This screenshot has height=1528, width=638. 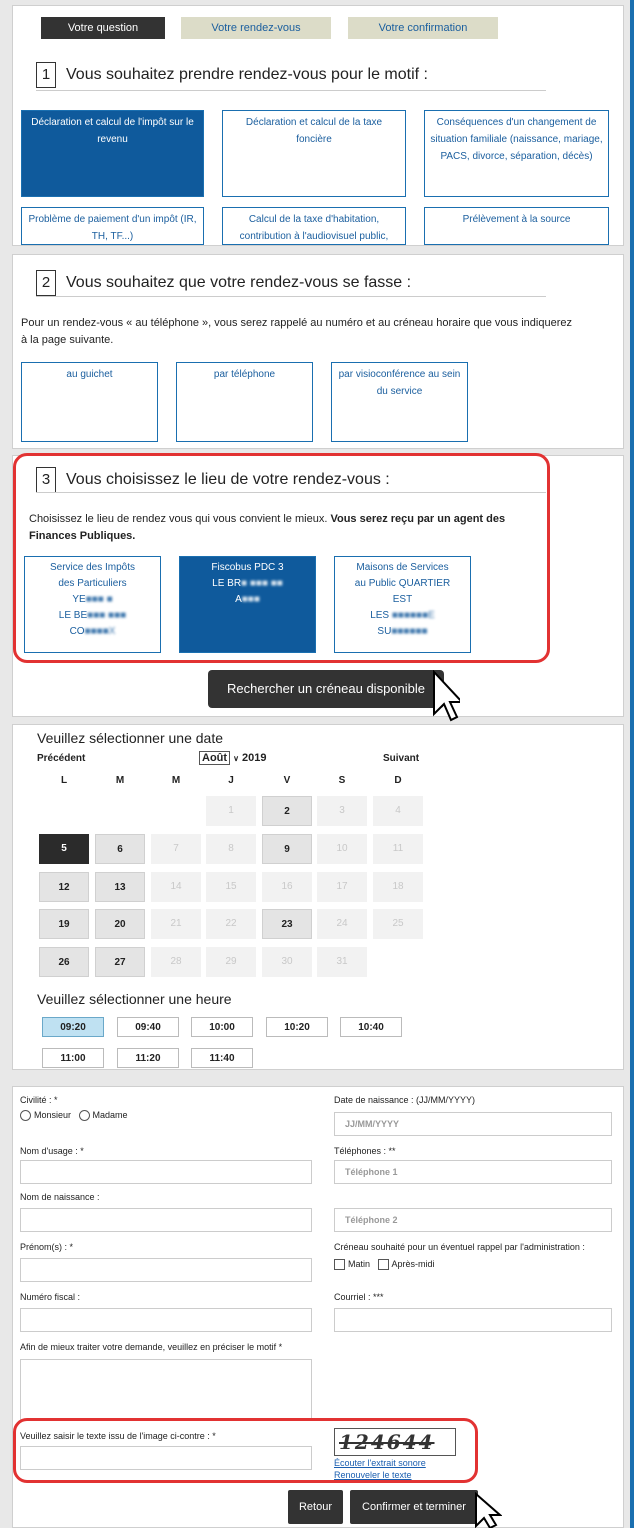 I want to click on time-slot: 10:20, so click(x=297, y=1027).